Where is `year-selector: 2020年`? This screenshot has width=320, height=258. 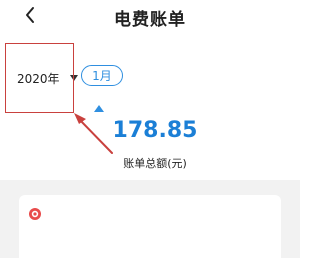 year-selector: 2020年 is located at coordinates (48, 78).